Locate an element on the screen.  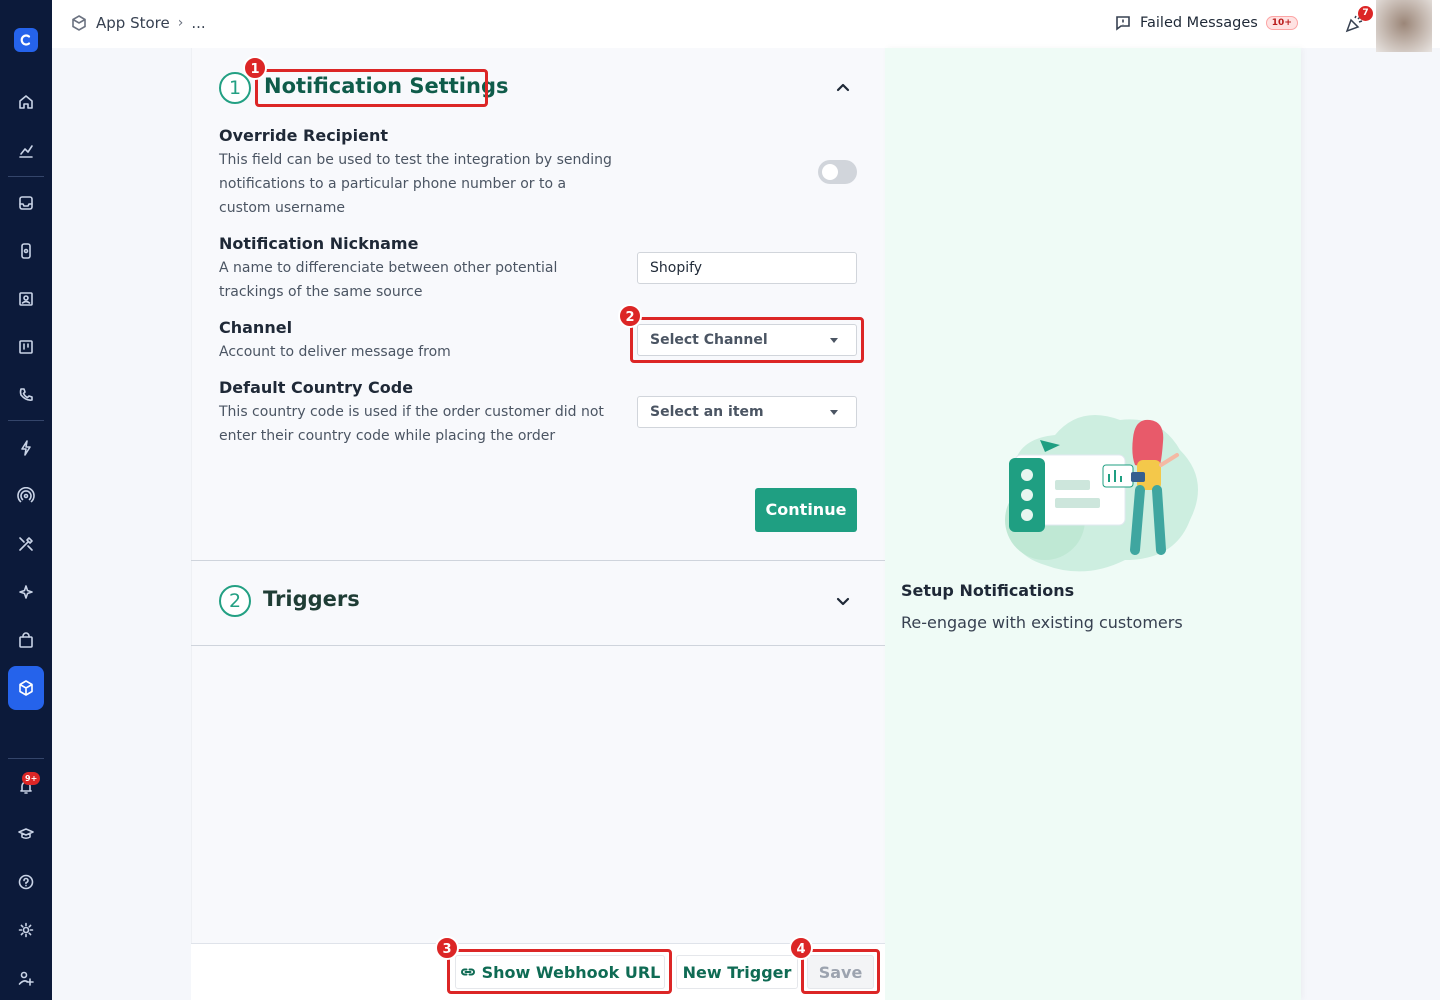
new-trigger-button: New Trigger is located at coordinates (737, 972).